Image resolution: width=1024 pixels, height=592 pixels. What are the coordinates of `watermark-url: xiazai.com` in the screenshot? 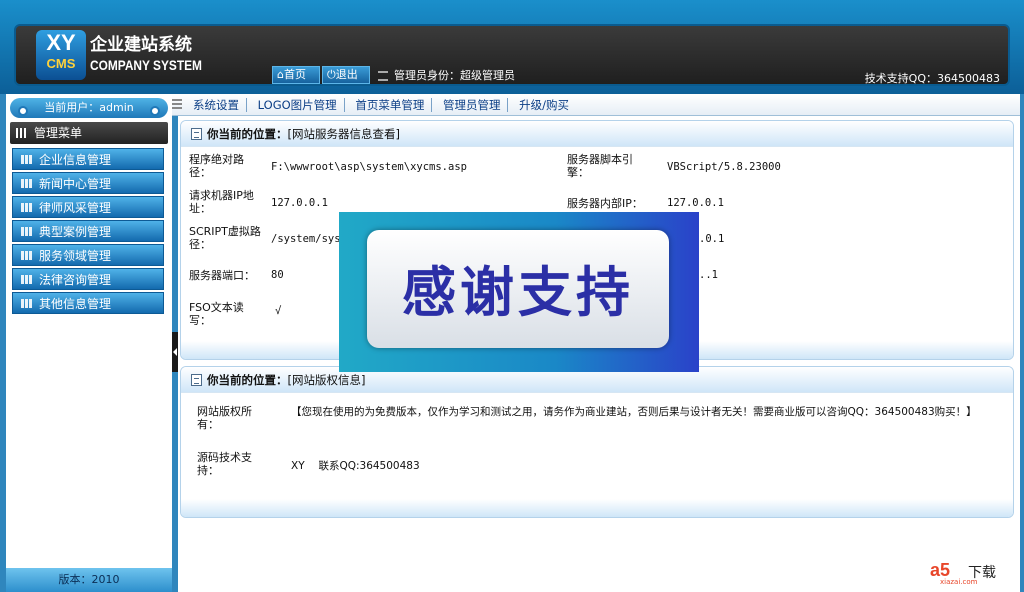 It's located at (959, 582).